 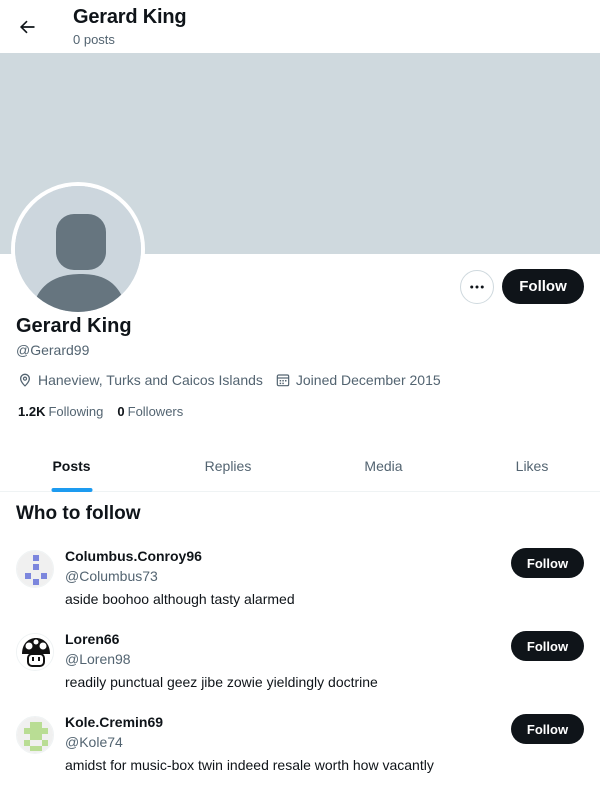 What do you see at coordinates (155, 411) in the screenshot?
I see `followers-label: Followers` at bounding box center [155, 411].